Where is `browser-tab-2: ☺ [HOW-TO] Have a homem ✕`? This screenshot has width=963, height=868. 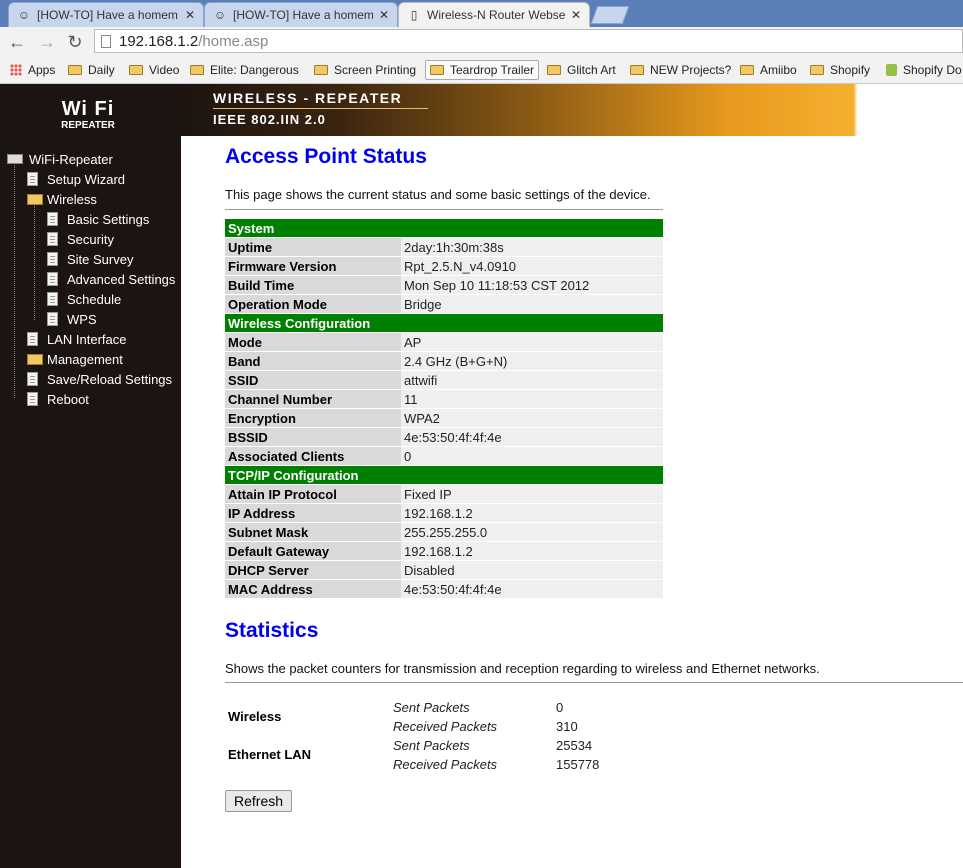 browser-tab-2: ☺ [HOW-TO] Have a homem ✕ is located at coordinates (301, 14).